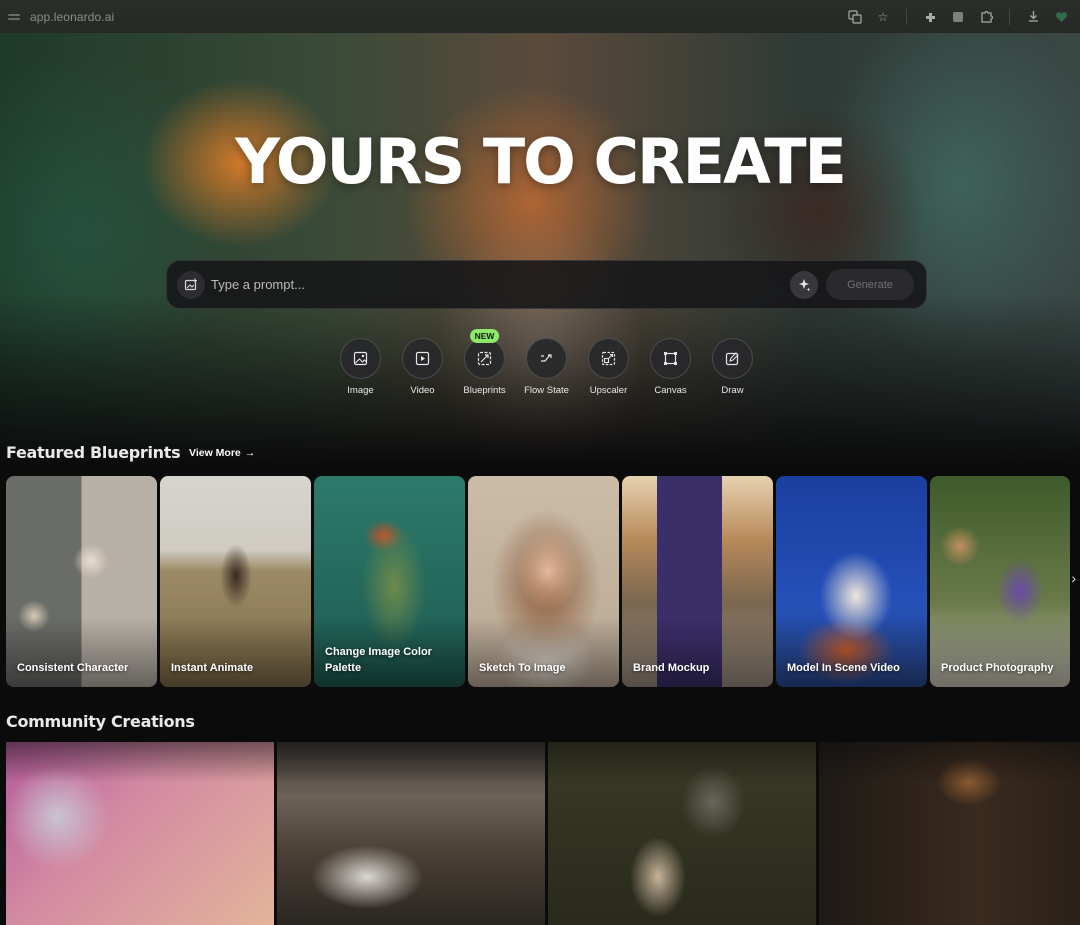  I want to click on community-creations-title: Community Creations, so click(100, 721).